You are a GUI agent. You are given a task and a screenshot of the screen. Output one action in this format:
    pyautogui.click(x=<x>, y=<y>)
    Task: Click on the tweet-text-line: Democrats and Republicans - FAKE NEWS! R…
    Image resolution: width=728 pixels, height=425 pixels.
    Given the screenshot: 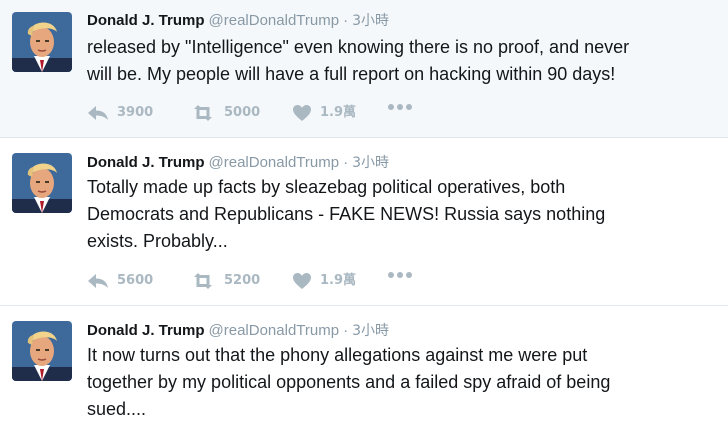 What is the action you would take?
    pyautogui.click(x=346, y=214)
    